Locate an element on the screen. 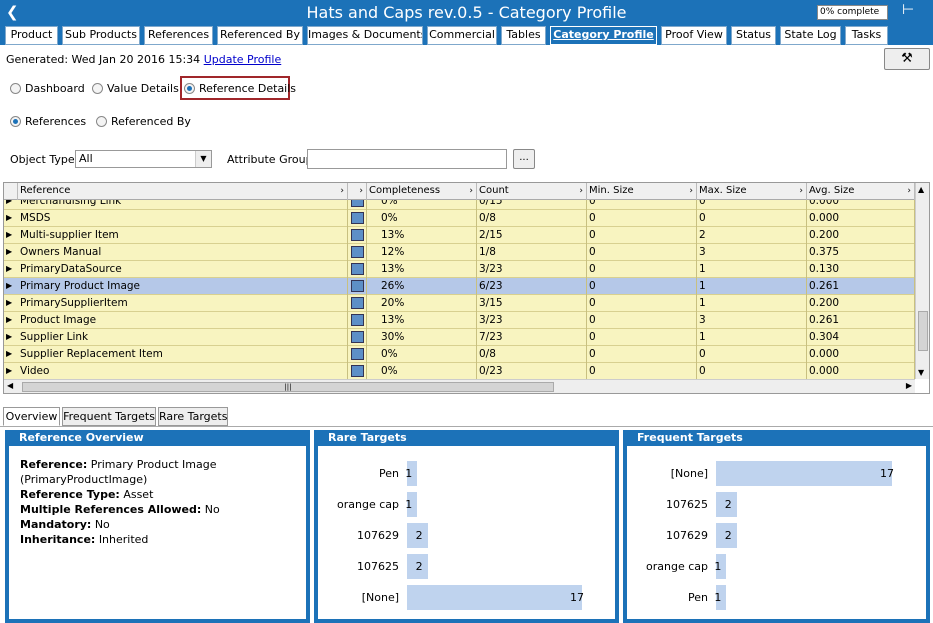  tools-button: ⚒ is located at coordinates (907, 59).